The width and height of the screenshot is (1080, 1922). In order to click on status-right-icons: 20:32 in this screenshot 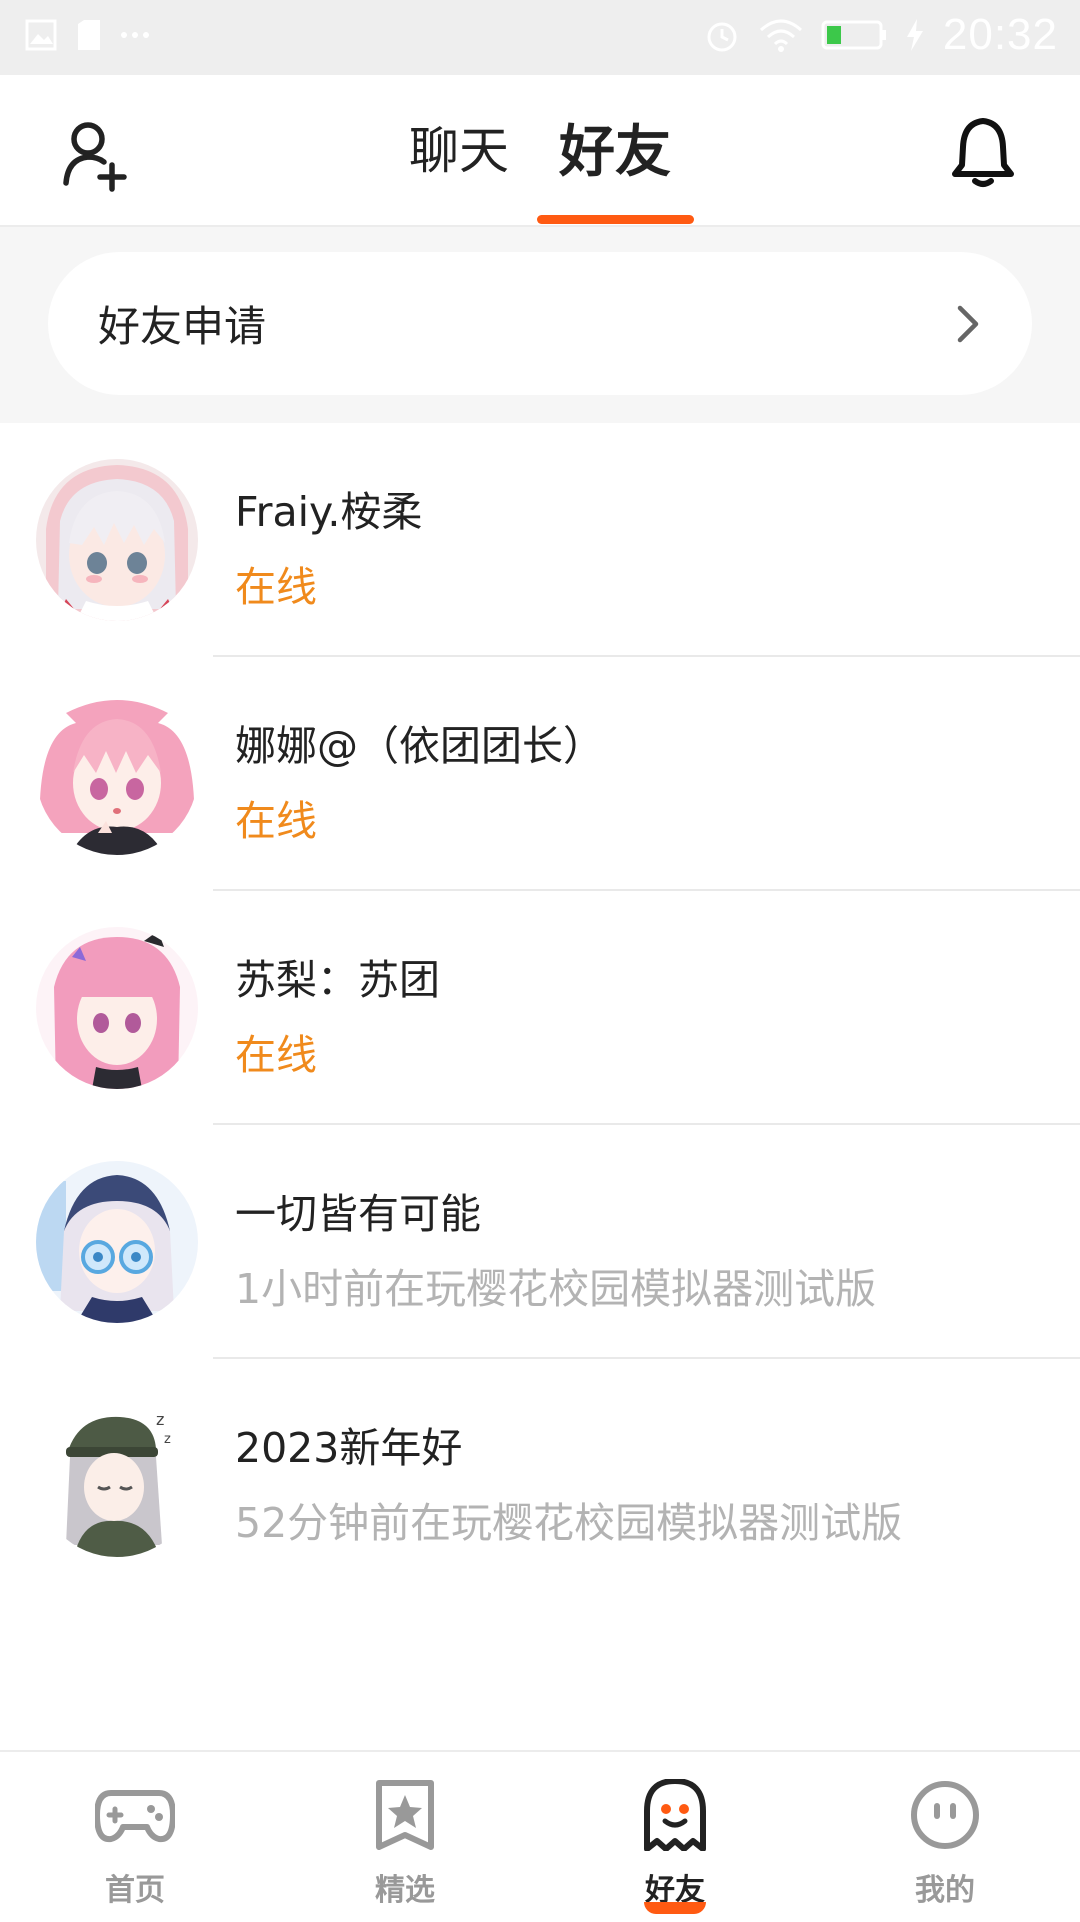, I will do `click(880, 35)`.